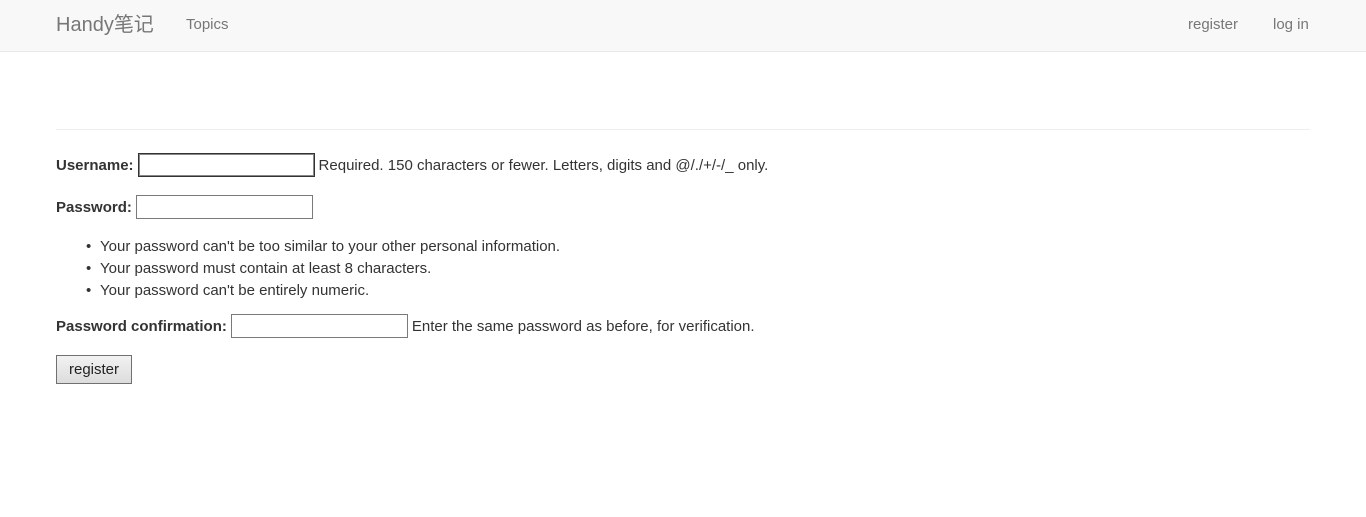 The height and width of the screenshot is (517, 1366). I want to click on brand-link: Handy笔记, so click(105, 25).